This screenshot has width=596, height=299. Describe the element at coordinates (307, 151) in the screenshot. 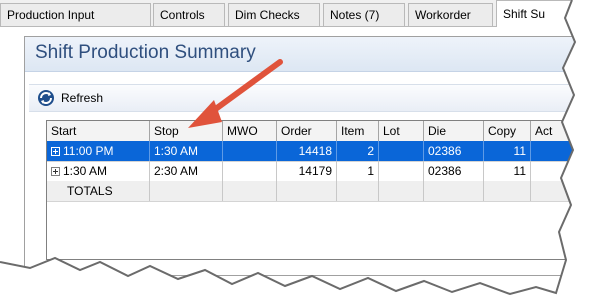

I see `cell-order: 14418` at that location.